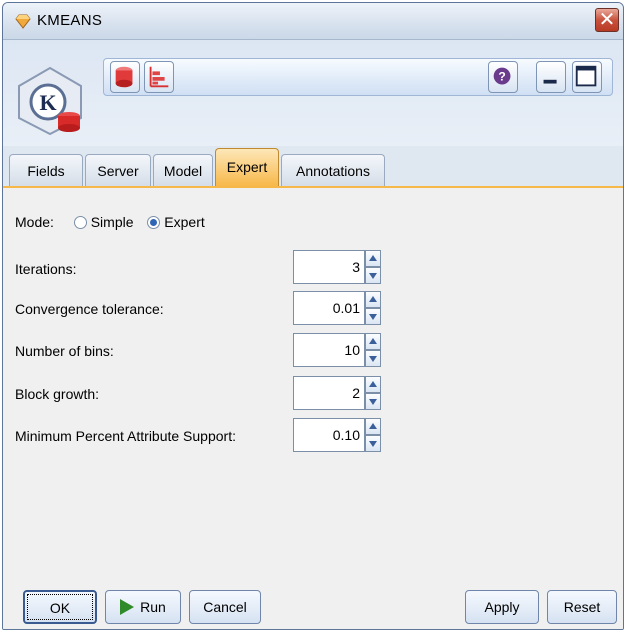 The image size is (627, 632). What do you see at coordinates (57, 394) in the screenshot?
I see `block-growth-label: Block growth:` at bounding box center [57, 394].